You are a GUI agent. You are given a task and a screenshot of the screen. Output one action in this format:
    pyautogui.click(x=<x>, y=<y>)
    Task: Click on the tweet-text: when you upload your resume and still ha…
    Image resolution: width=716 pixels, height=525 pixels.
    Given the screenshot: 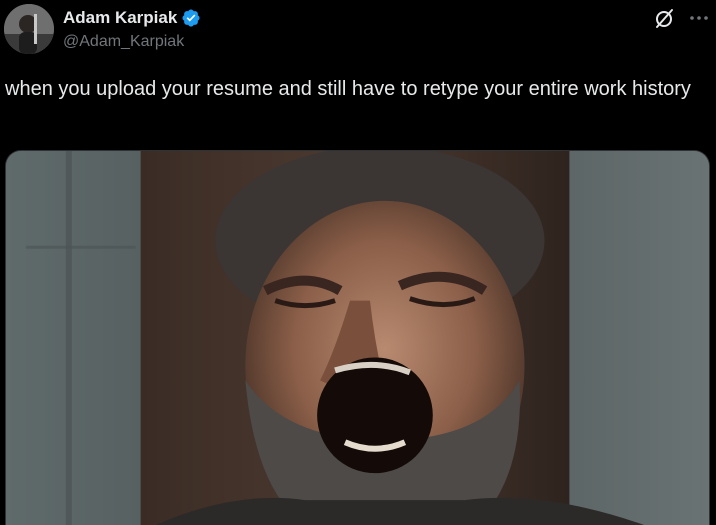 What is the action you would take?
    pyautogui.click(x=348, y=89)
    